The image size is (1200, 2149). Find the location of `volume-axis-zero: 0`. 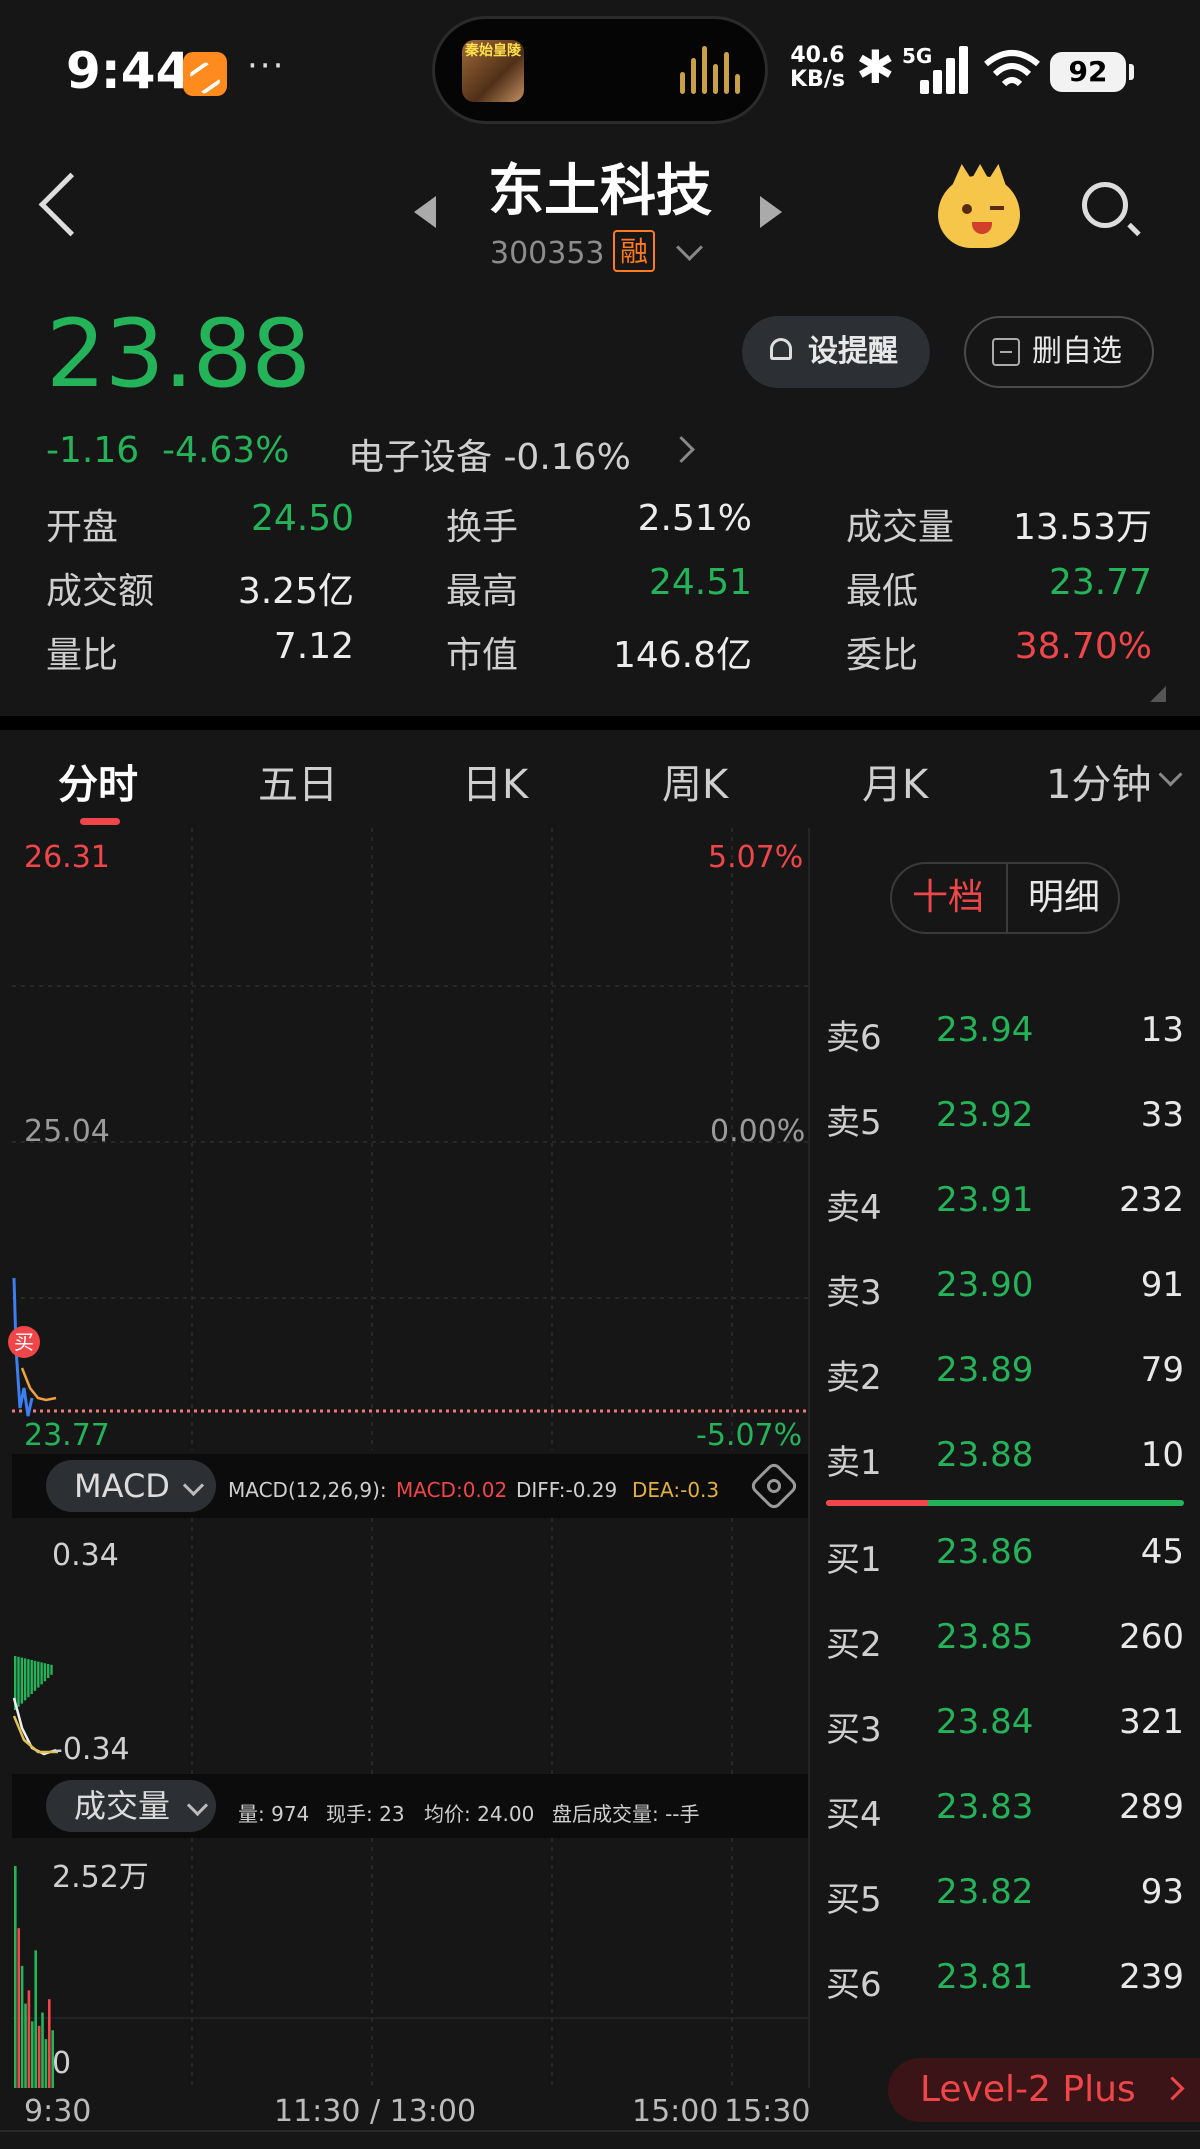

volume-axis-zero: 0 is located at coordinates (62, 2063).